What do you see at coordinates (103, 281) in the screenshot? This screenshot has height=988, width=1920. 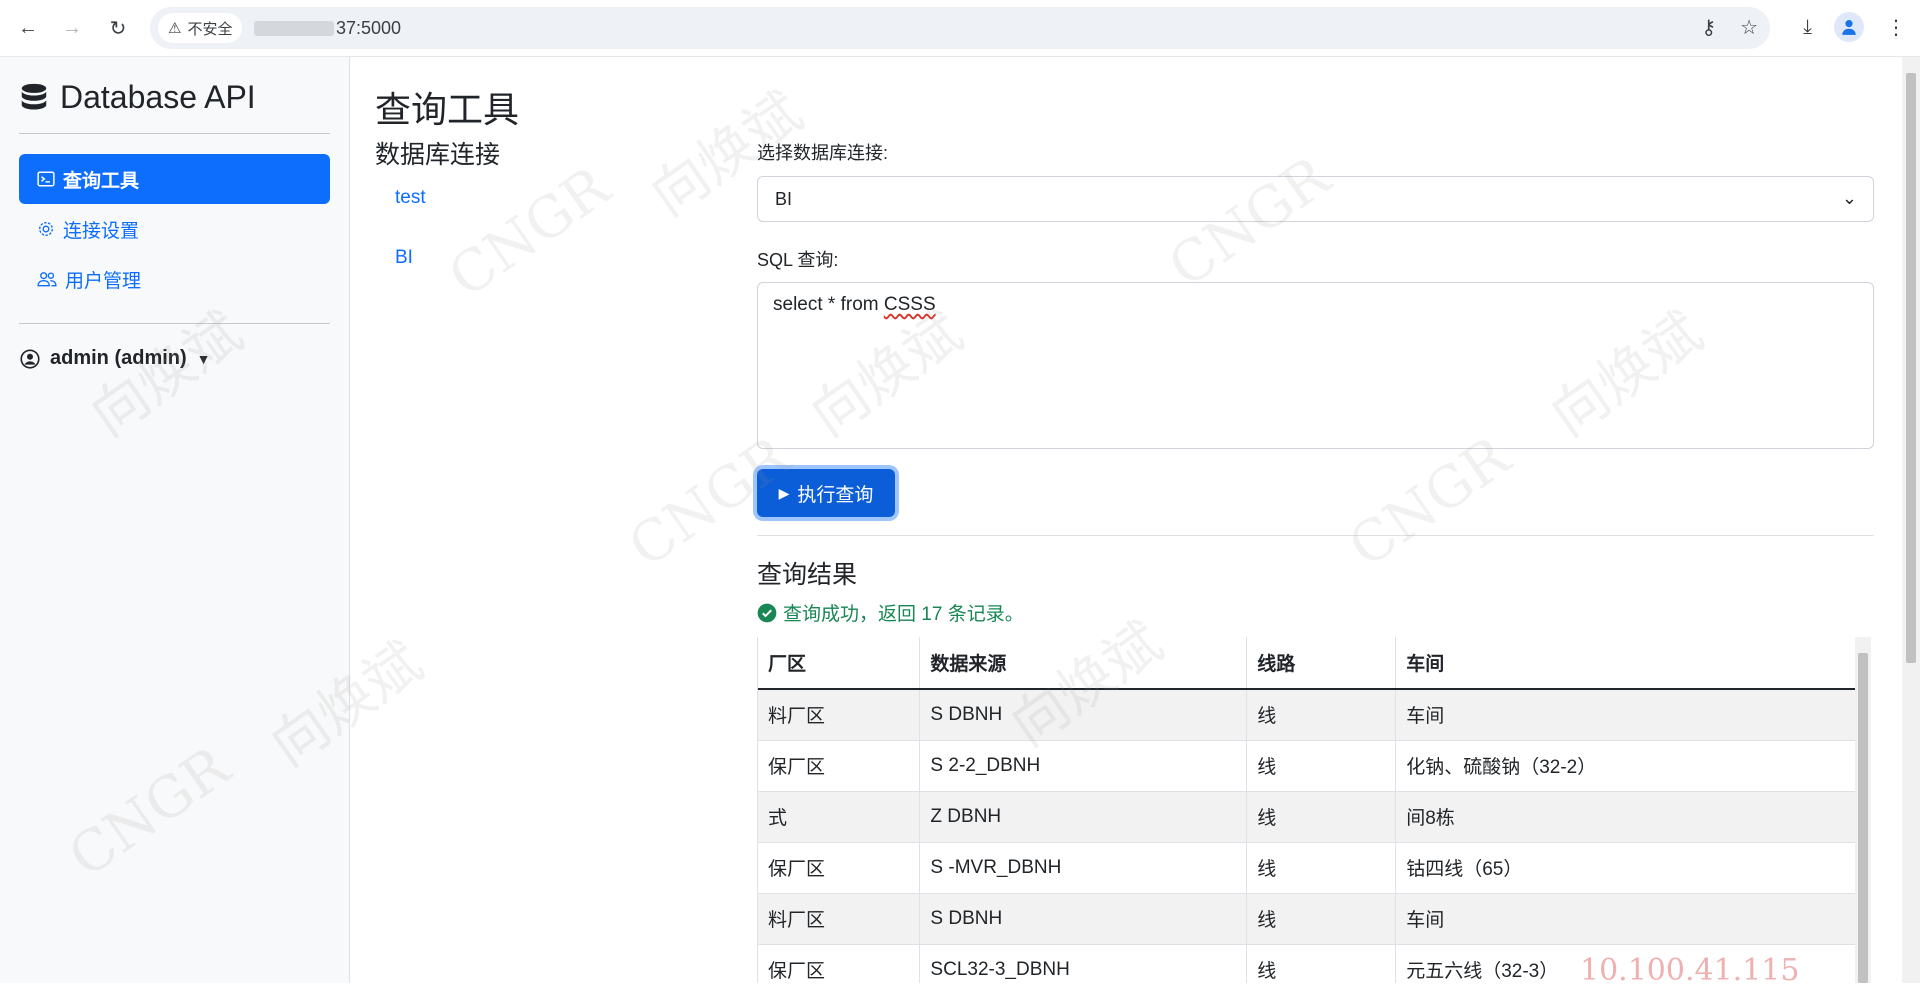 I see `sidebar-item-label: 用户管理` at bounding box center [103, 281].